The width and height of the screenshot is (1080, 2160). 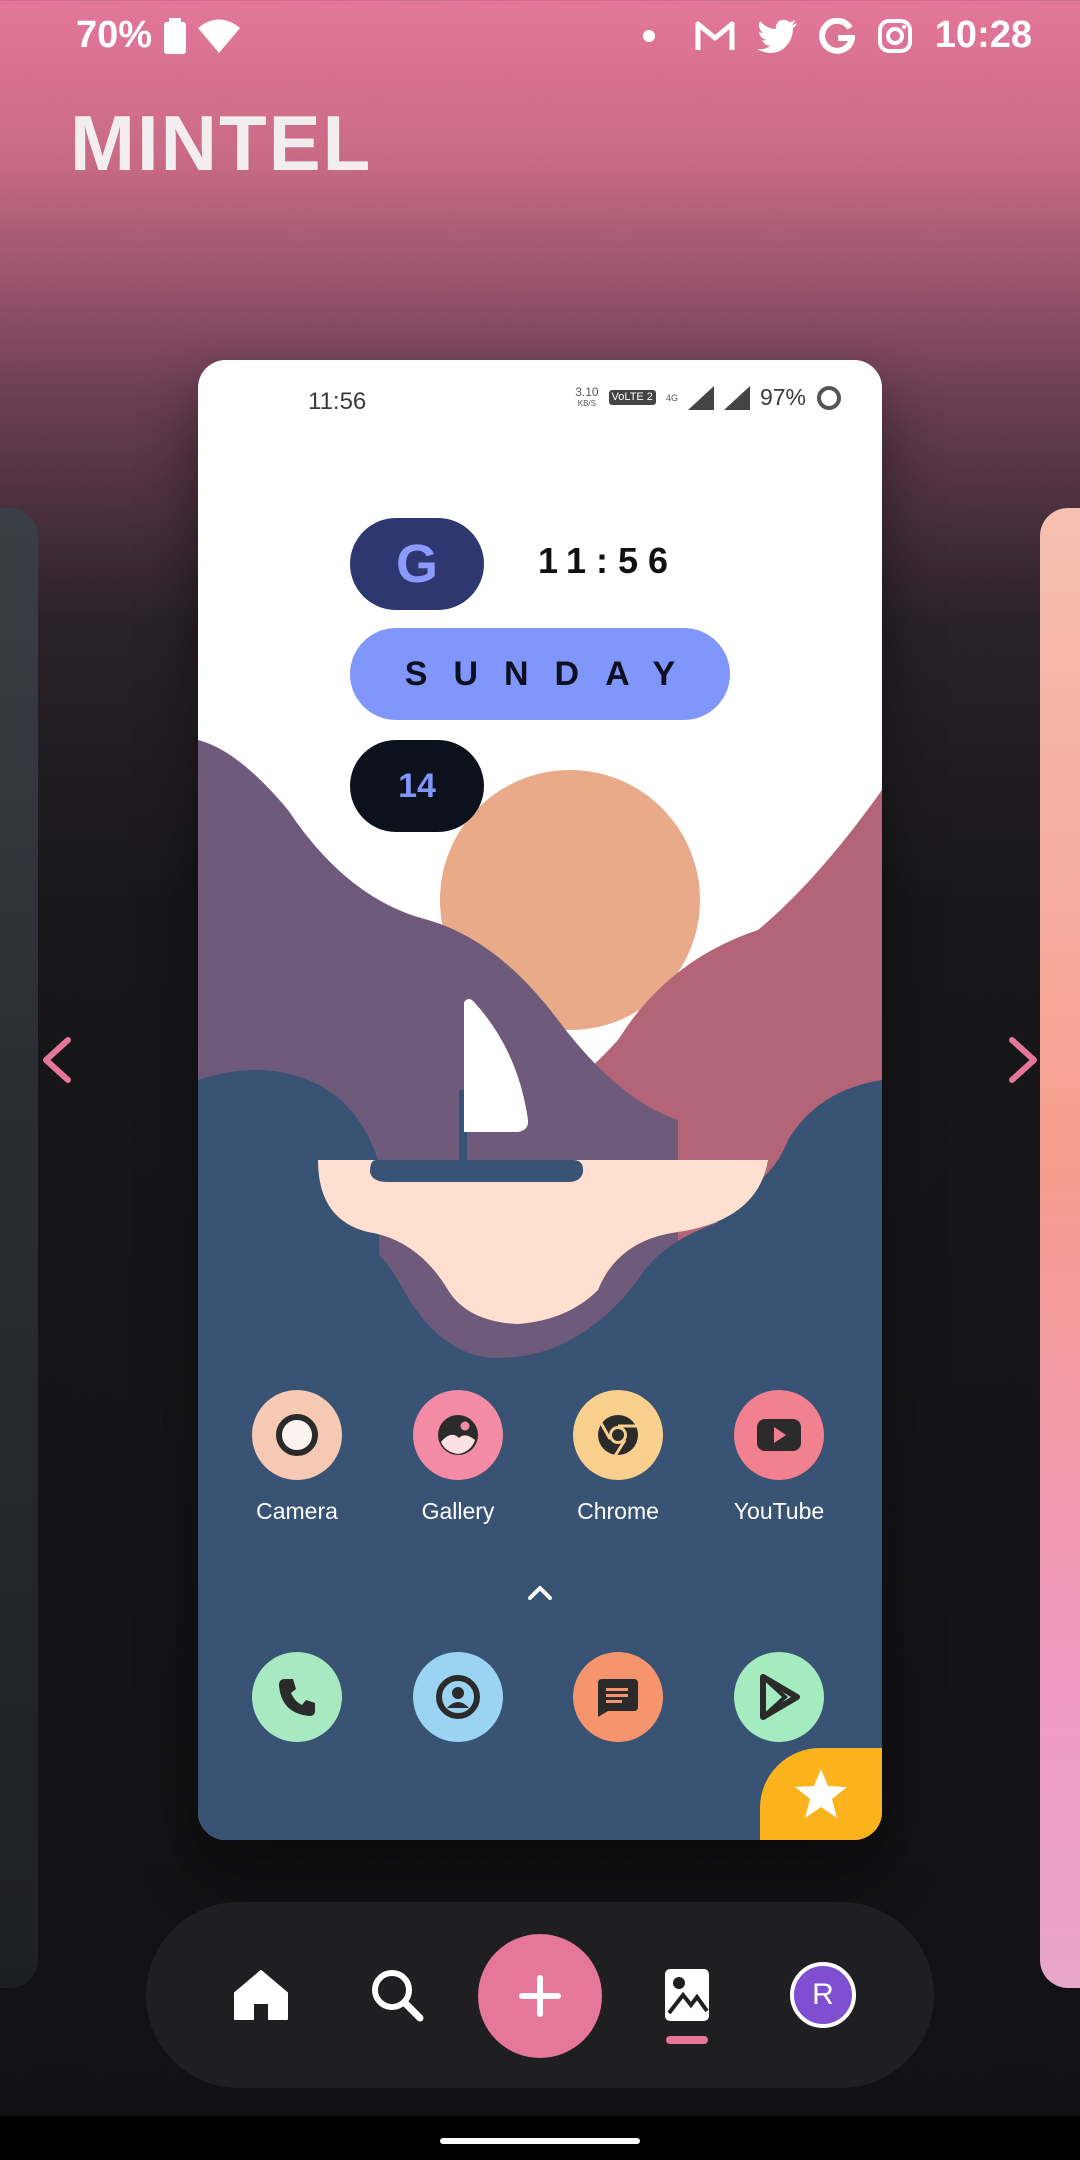 What do you see at coordinates (779, 1435) in the screenshot?
I see `youtube-icon` at bounding box center [779, 1435].